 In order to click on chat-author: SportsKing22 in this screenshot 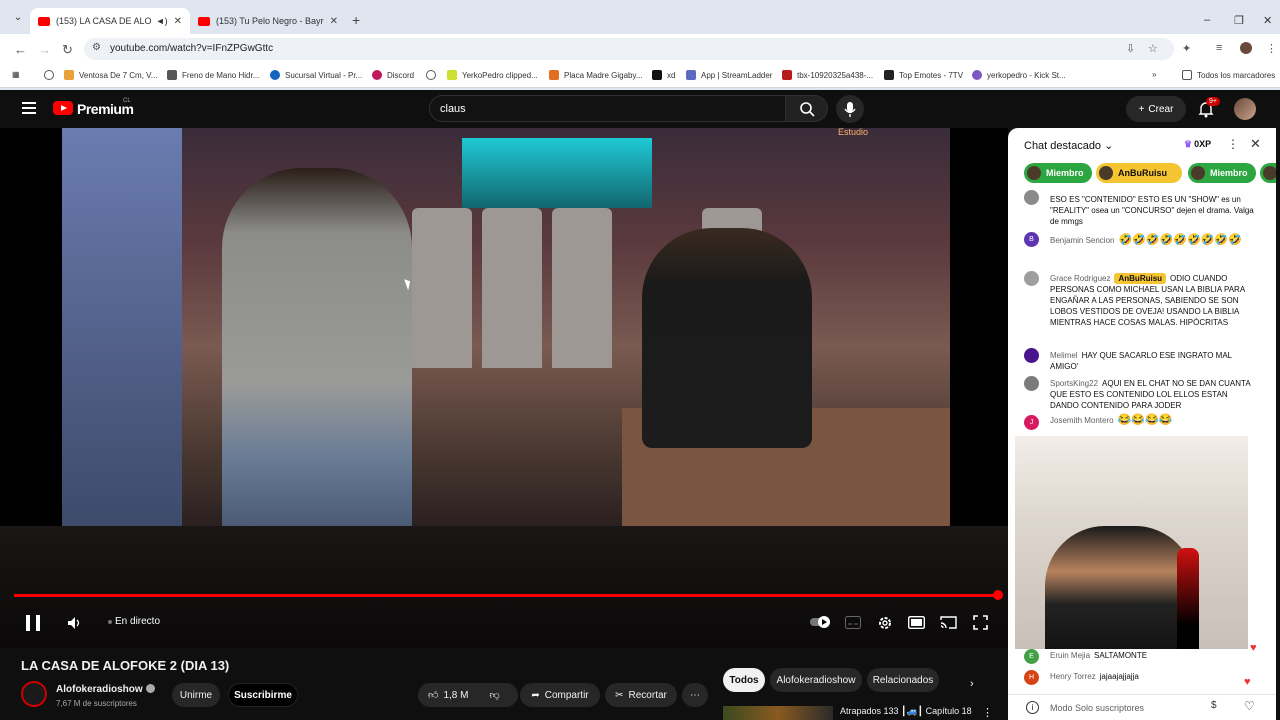, I will do `click(1074, 383)`.